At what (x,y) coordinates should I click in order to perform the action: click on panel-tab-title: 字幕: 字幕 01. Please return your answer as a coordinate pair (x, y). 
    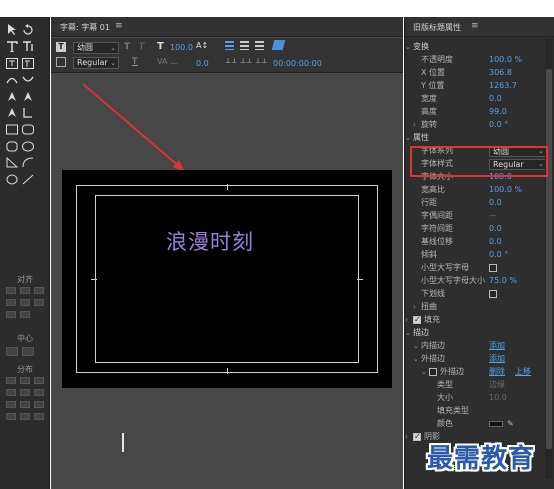
    Looking at the image, I should click on (85, 27).